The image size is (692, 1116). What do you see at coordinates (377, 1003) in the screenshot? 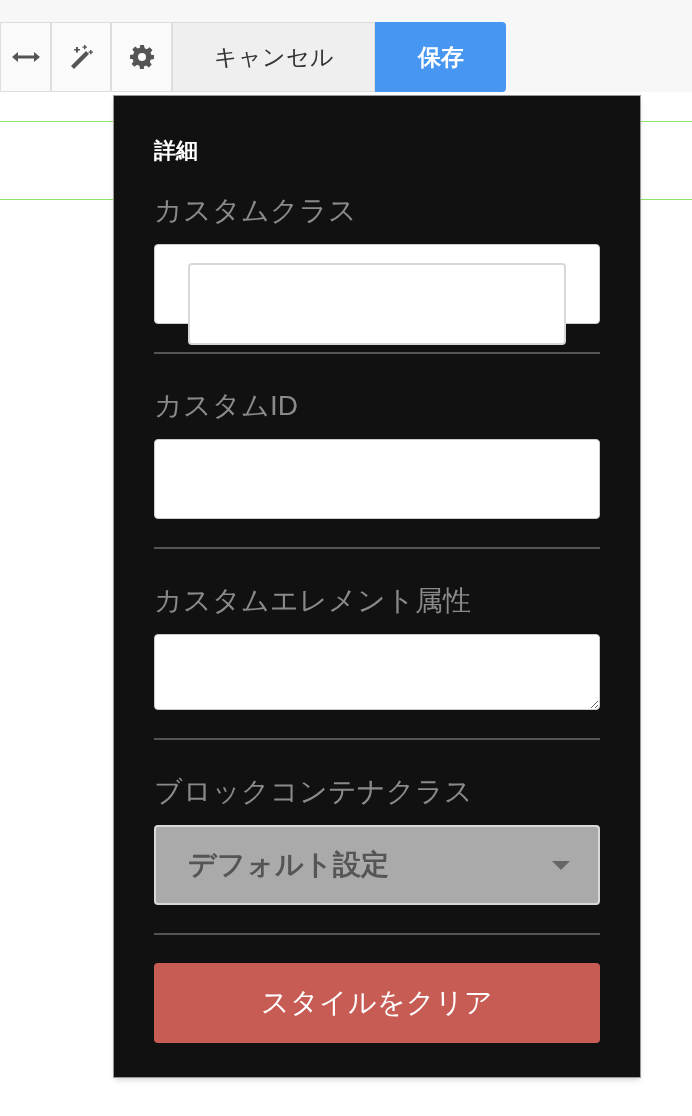
I see `clear-style-button: スタイルをクリア` at bounding box center [377, 1003].